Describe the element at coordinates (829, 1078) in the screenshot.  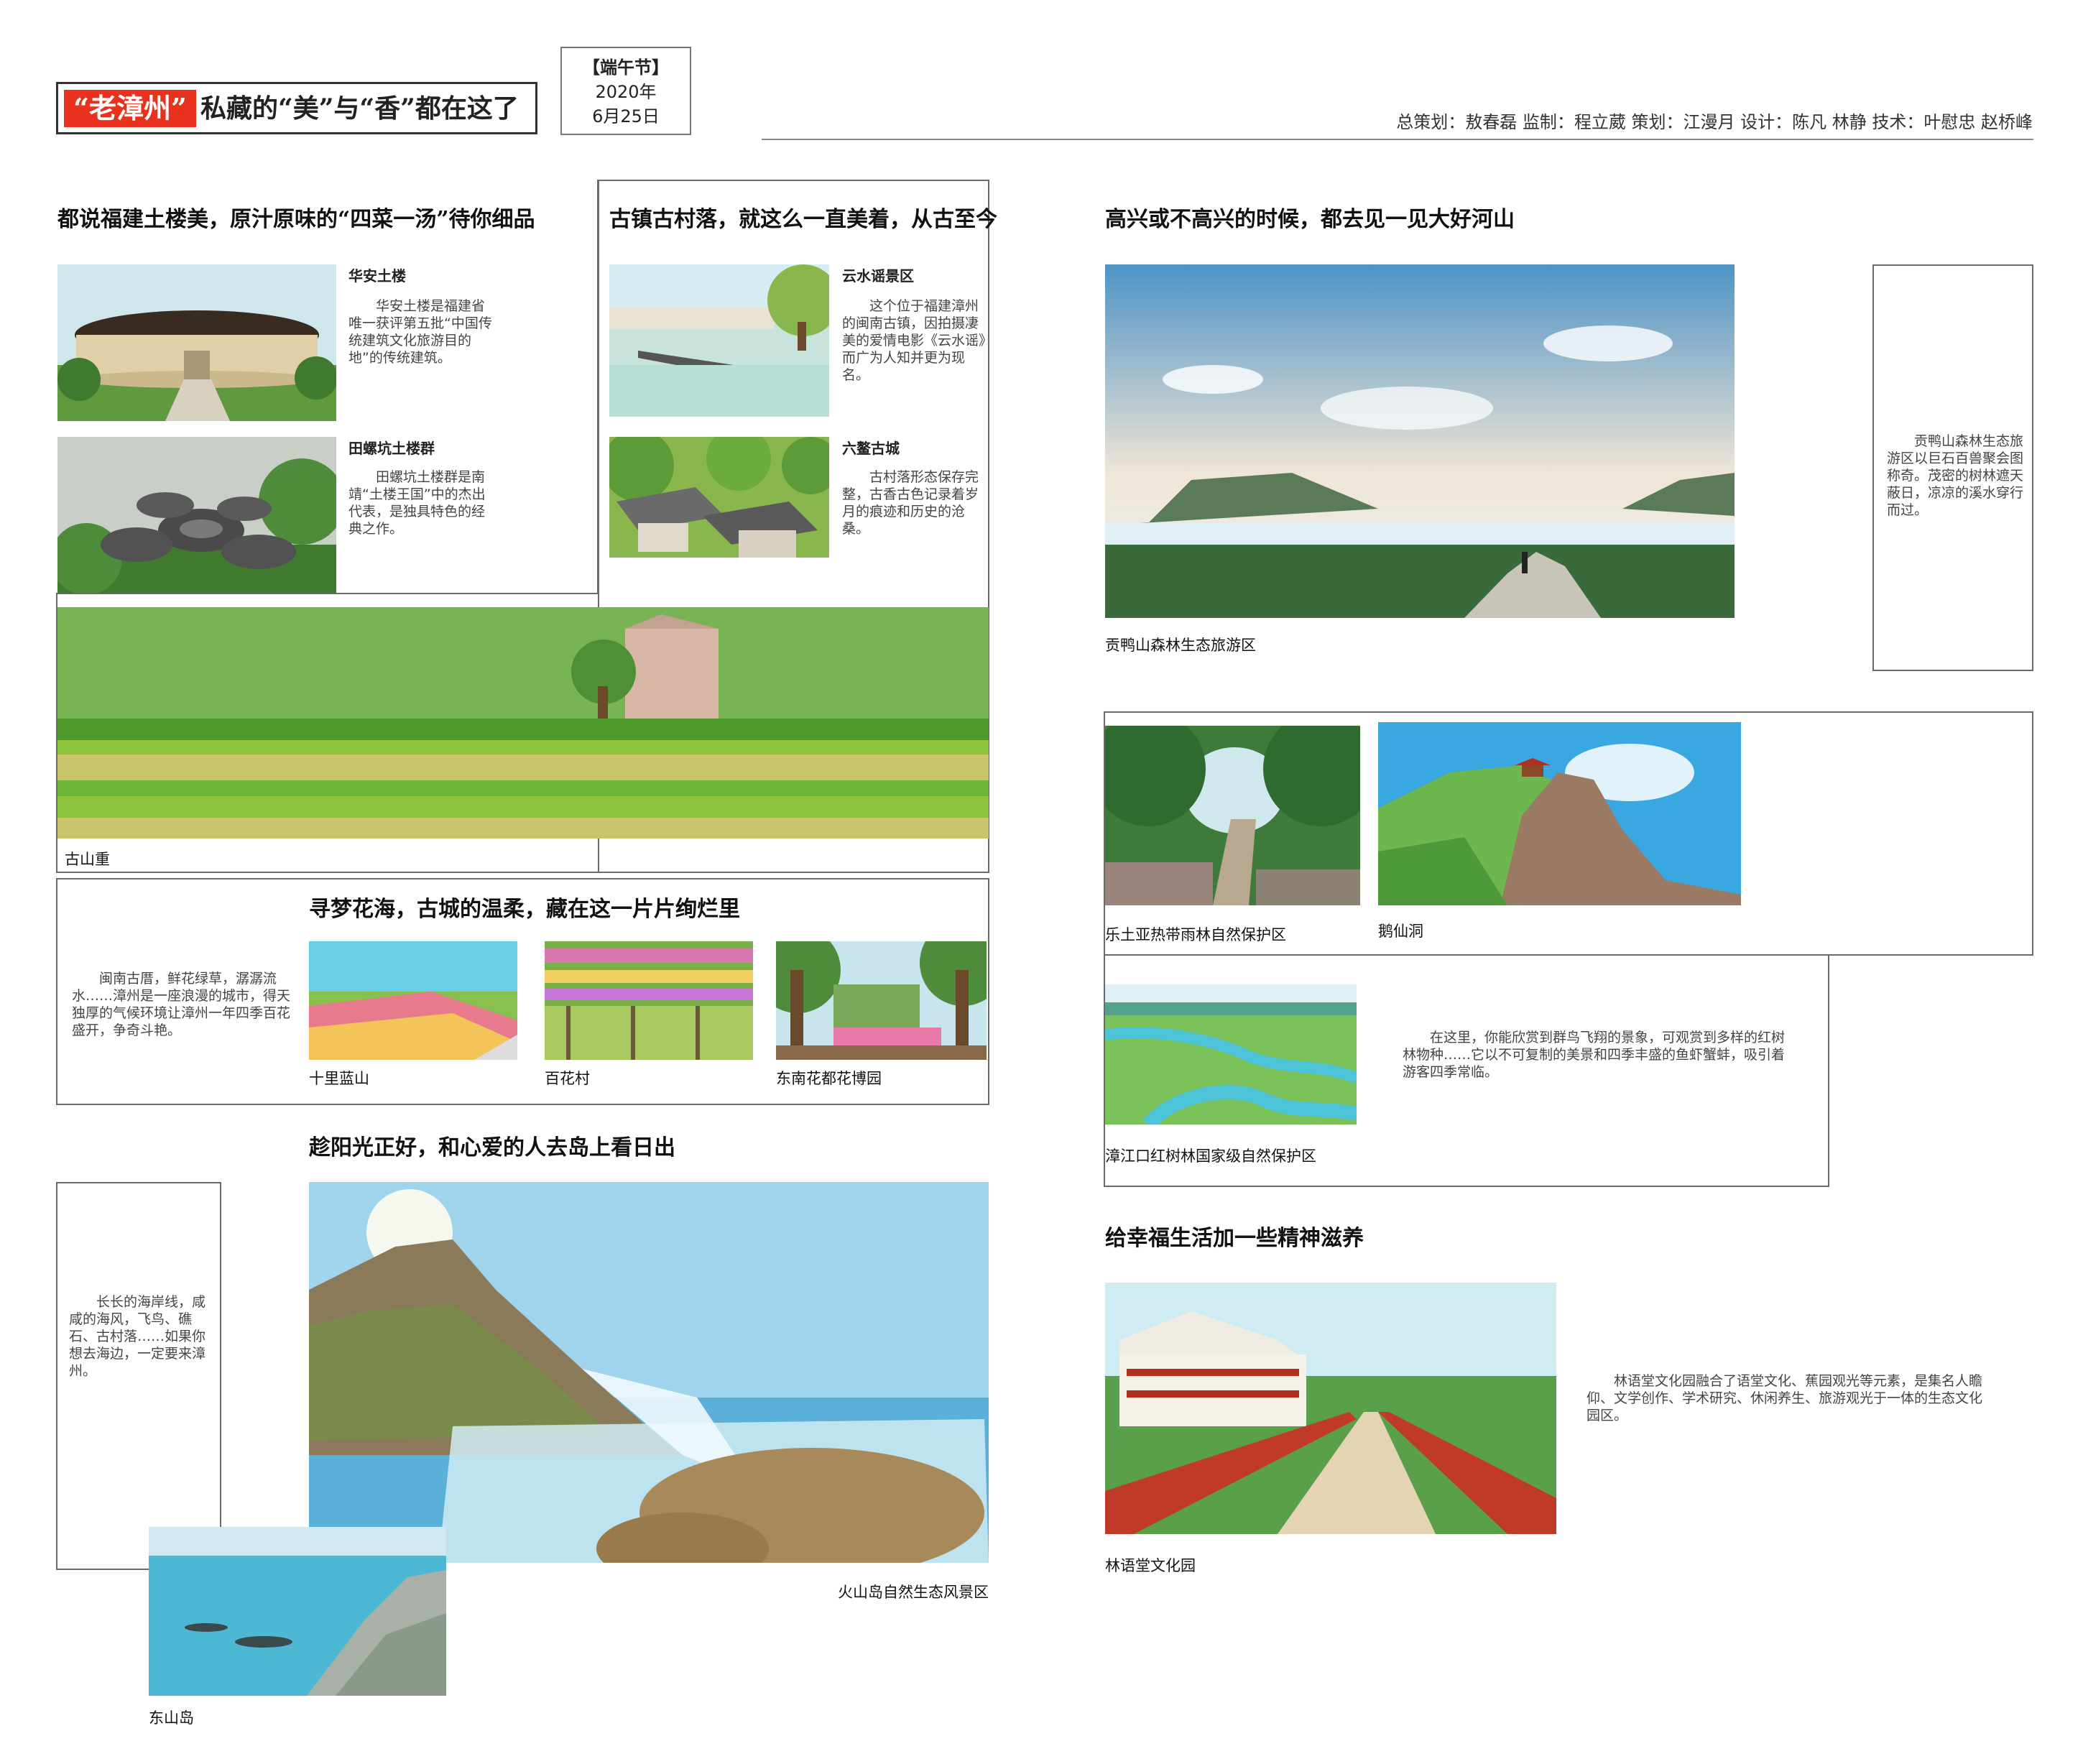
I see `huabo-yuan-caption: 东南花都花博园` at that location.